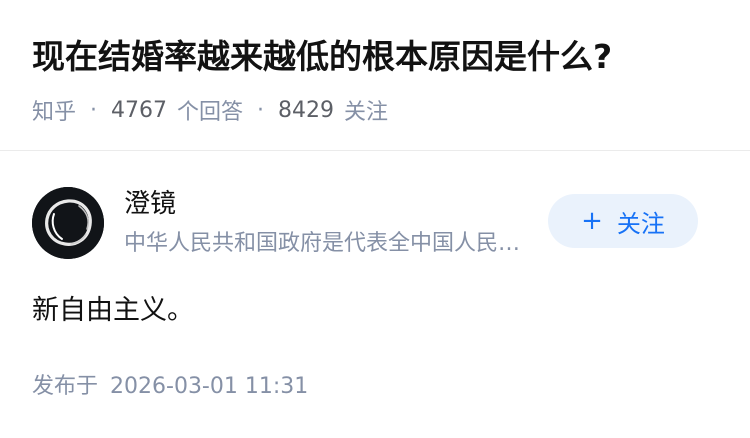 This screenshot has width=750, height=438. Describe the element at coordinates (65, 386) in the screenshot. I see `publish-label: 发布于` at that location.